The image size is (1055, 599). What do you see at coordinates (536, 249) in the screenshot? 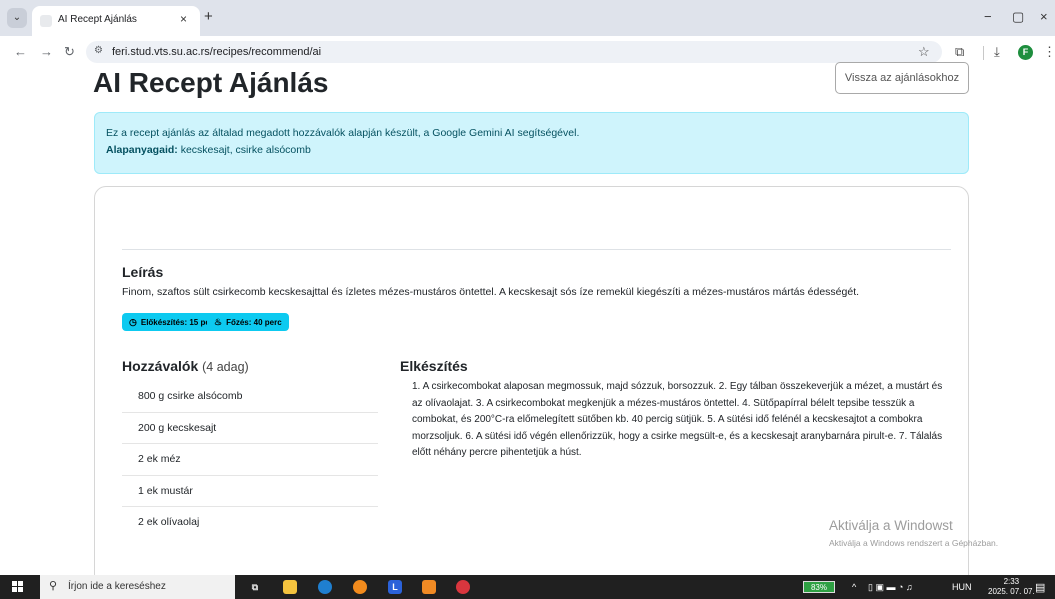
I see `card-divider` at bounding box center [536, 249].